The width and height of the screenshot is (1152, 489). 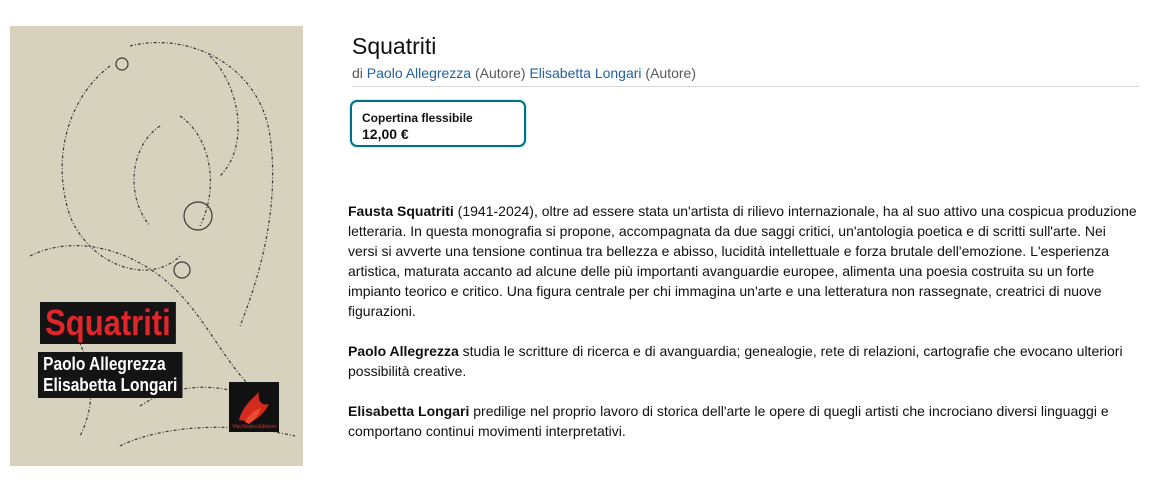 I want to click on format-option-paperback: Copertina flessibile 12,00 €, so click(x=438, y=123).